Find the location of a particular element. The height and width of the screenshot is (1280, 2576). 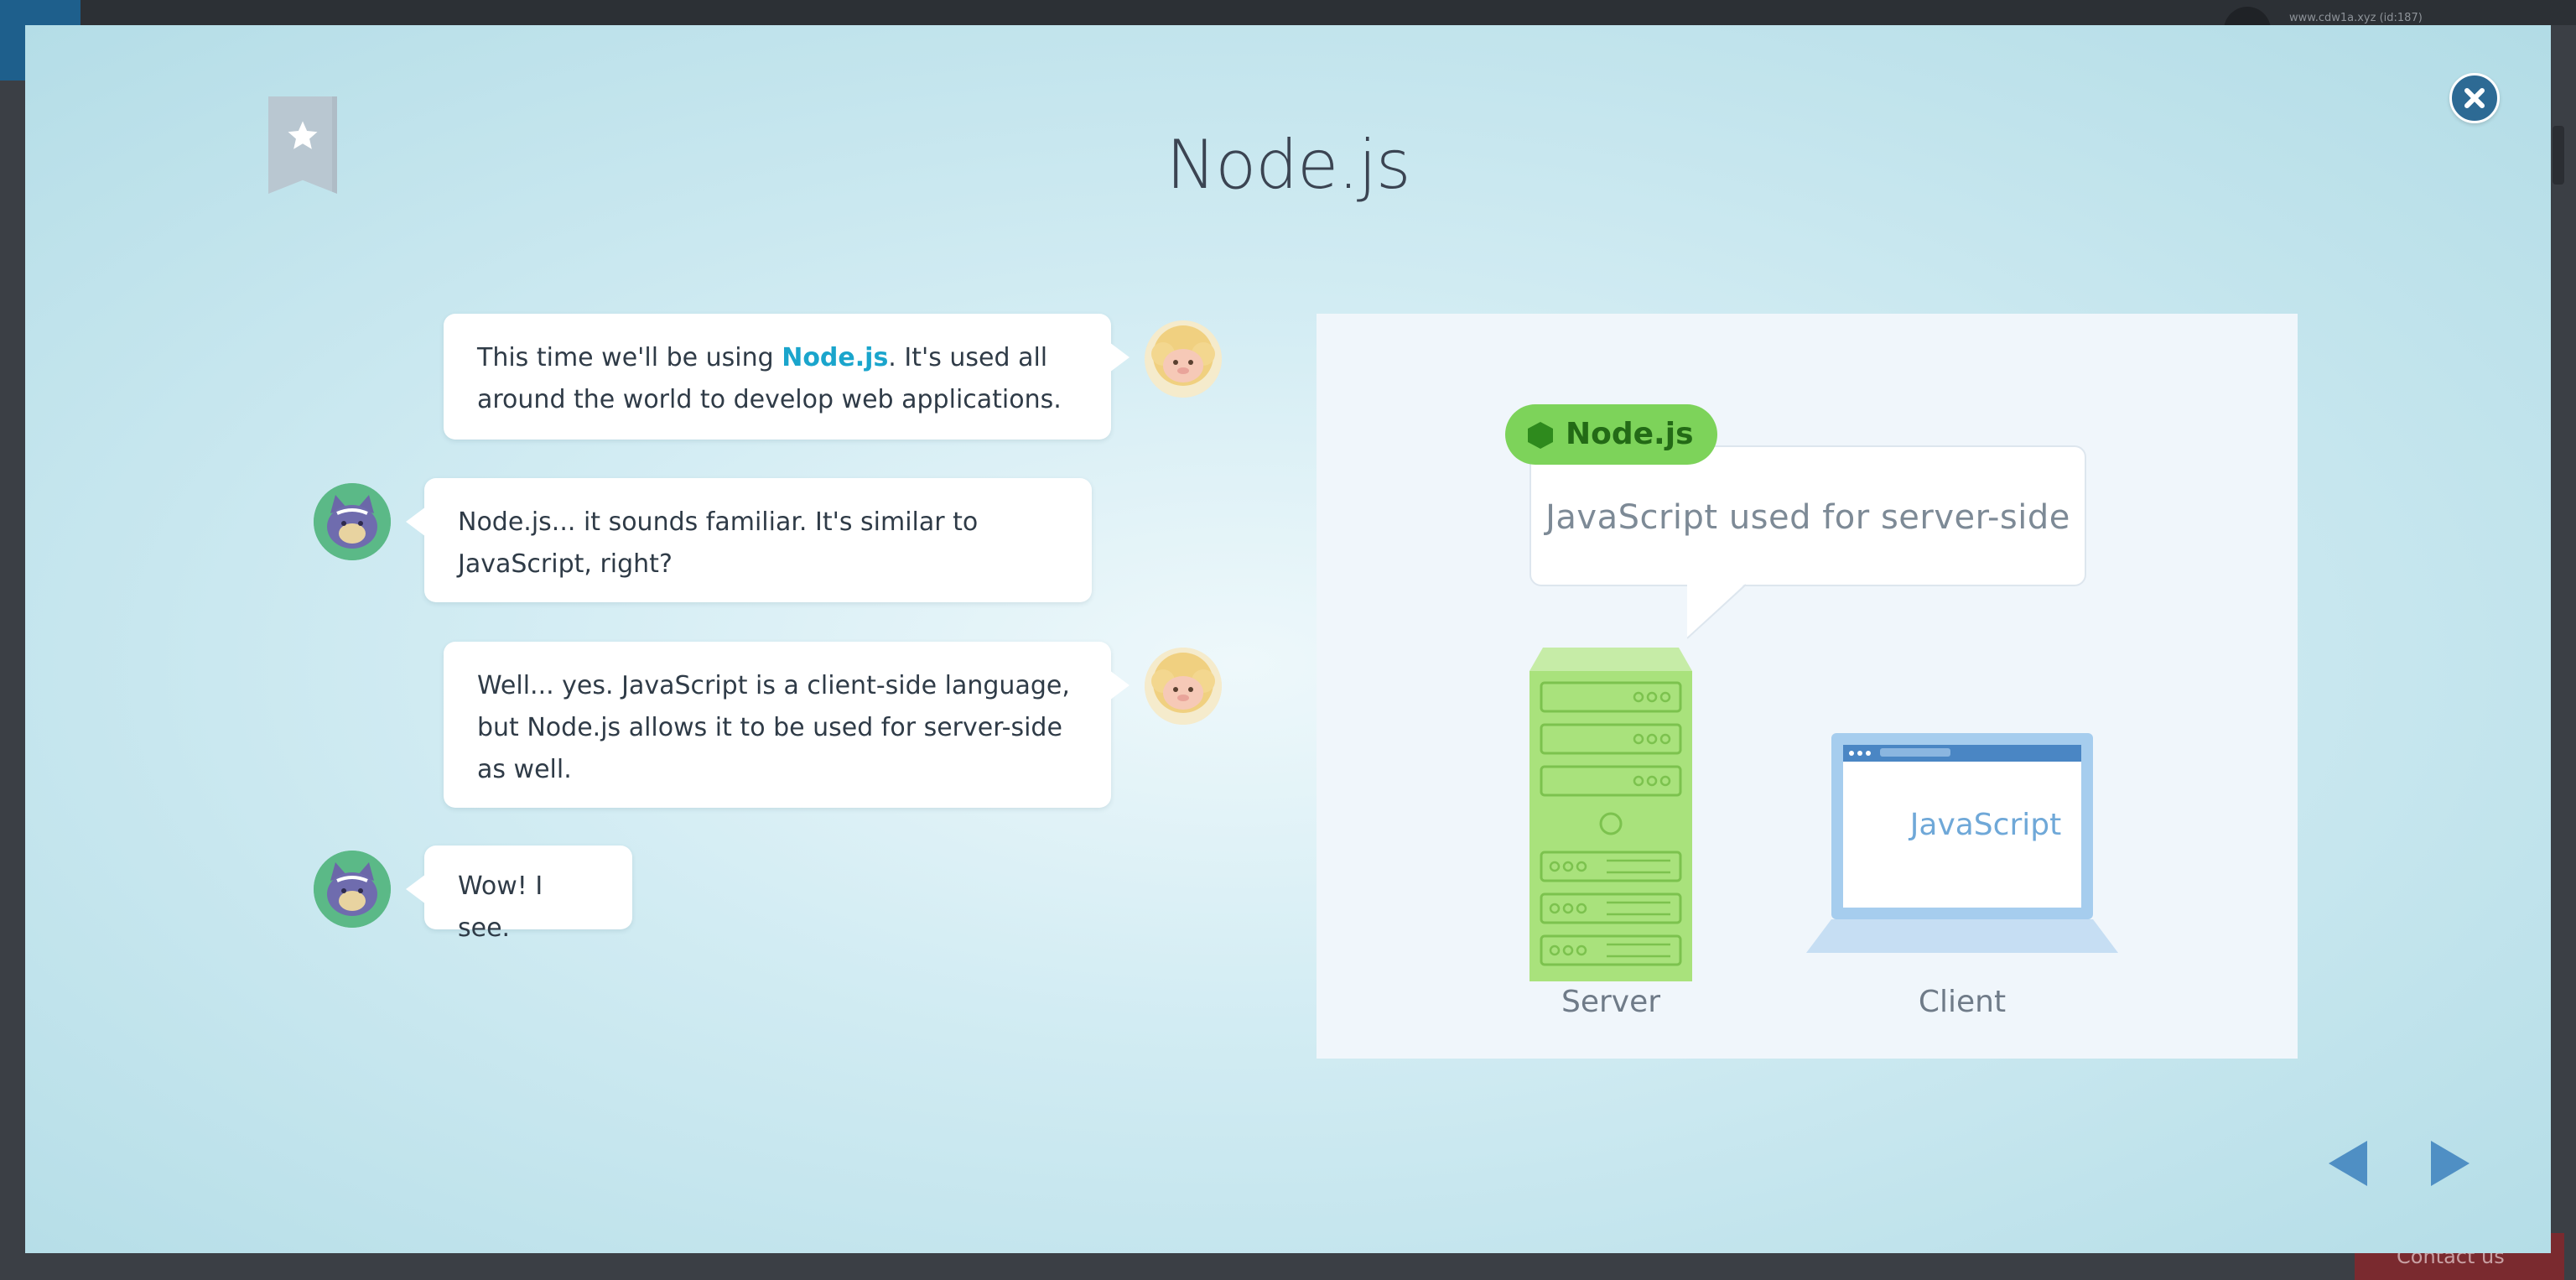

next-arrow-button is located at coordinates (2450, 1163).